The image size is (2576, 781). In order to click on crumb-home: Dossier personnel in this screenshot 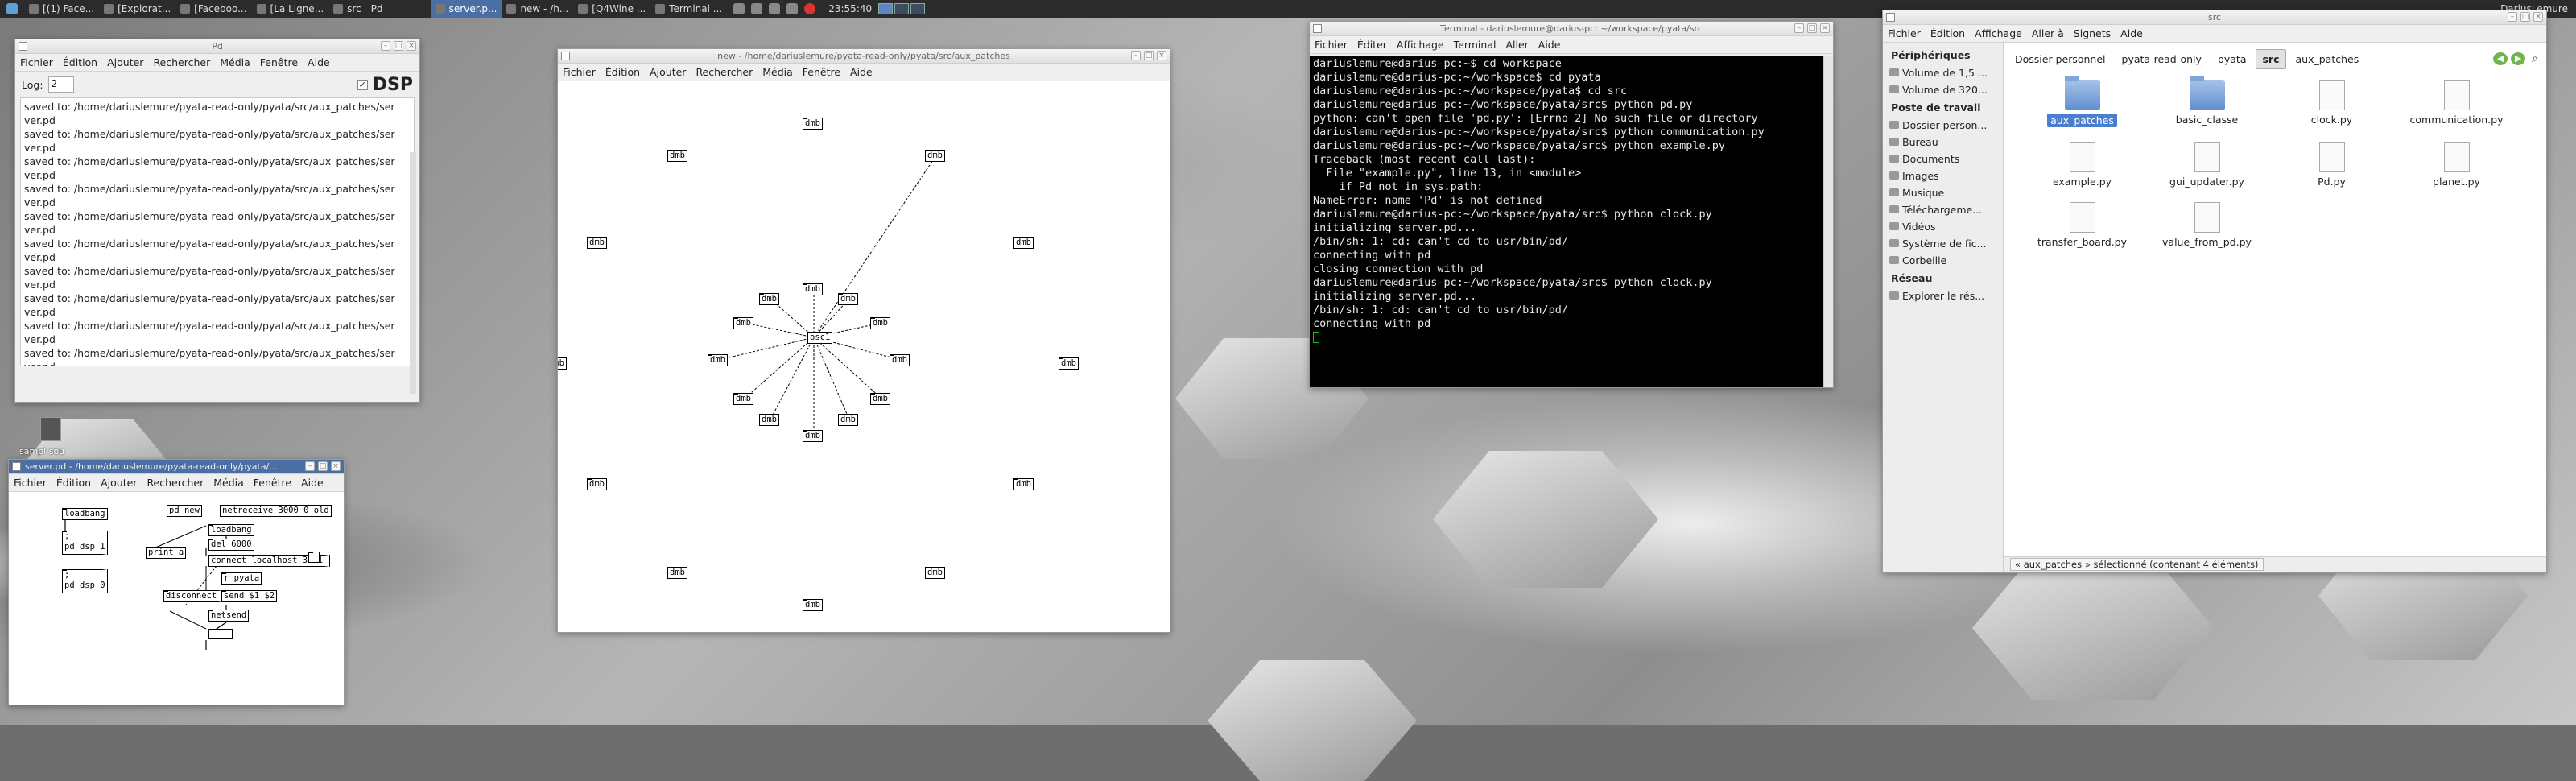, I will do `click(2060, 59)`.